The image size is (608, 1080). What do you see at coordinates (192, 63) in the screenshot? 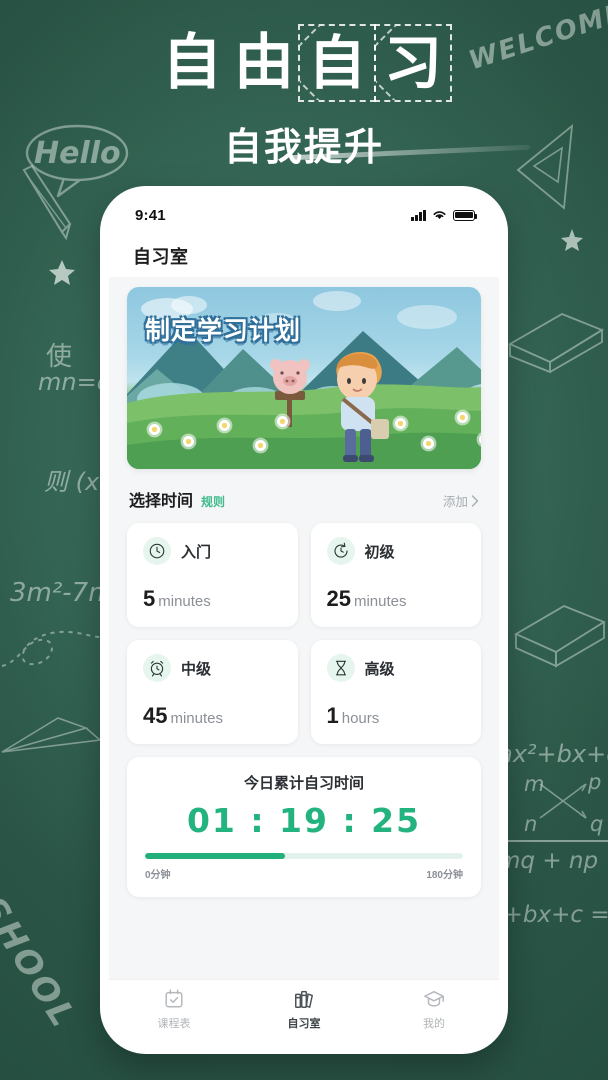
I see `headline-char-1: 自` at bounding box center [192, 63].